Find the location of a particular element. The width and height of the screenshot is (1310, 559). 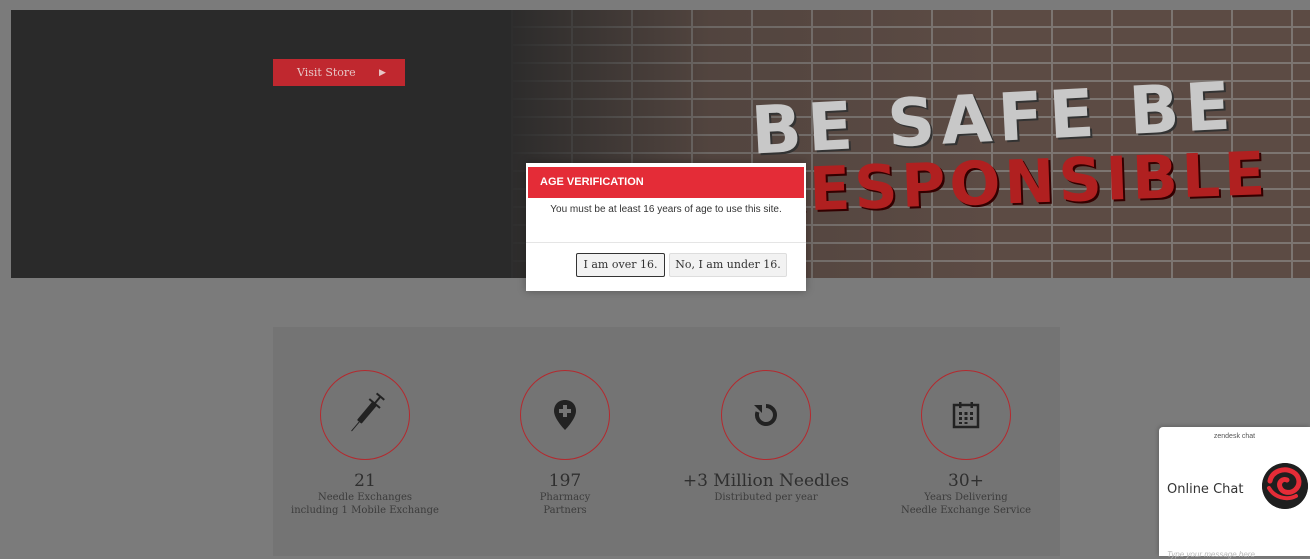

modal-title: AGE VERIFICATION is located at coordinates (666, 182).